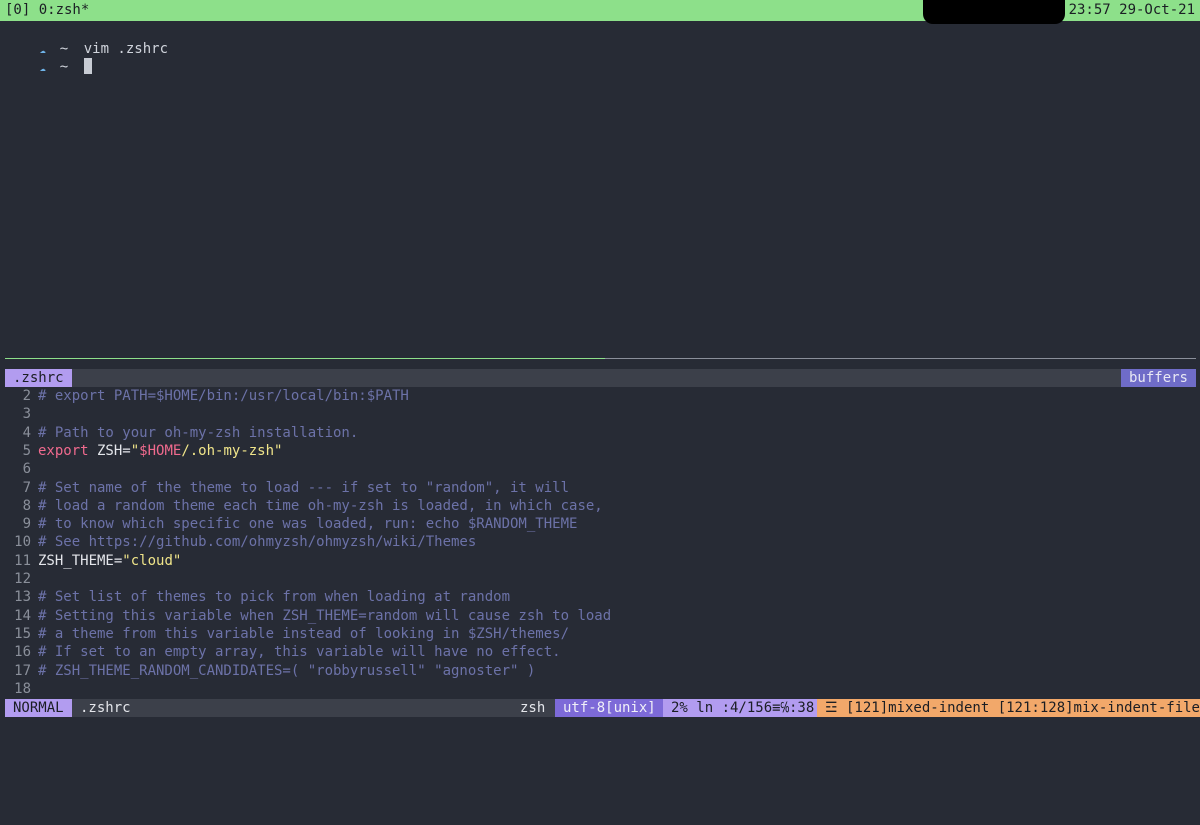 Image resolution: width=1200 pixels, height=825 pixels. Describe the element at coordinates (600, 378) in the screenshot. I see `vim-tabline: .zshrc buffers` at that location.